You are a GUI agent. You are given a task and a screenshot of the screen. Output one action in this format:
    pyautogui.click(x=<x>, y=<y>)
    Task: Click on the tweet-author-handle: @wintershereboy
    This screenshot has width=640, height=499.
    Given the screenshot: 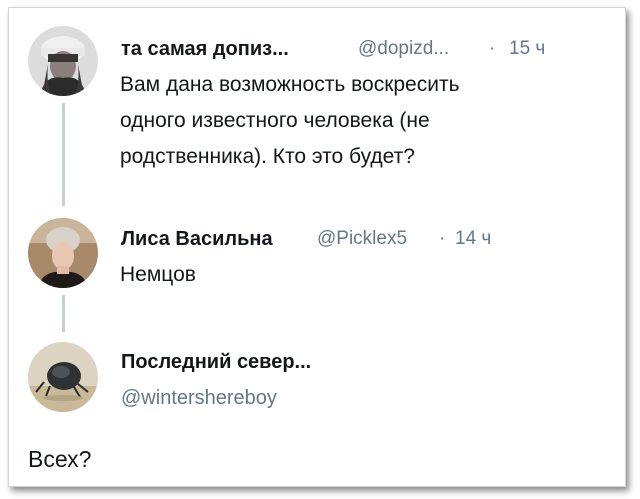 What is the action you would take?
    pyautogui.click(x=199, y=398)
    